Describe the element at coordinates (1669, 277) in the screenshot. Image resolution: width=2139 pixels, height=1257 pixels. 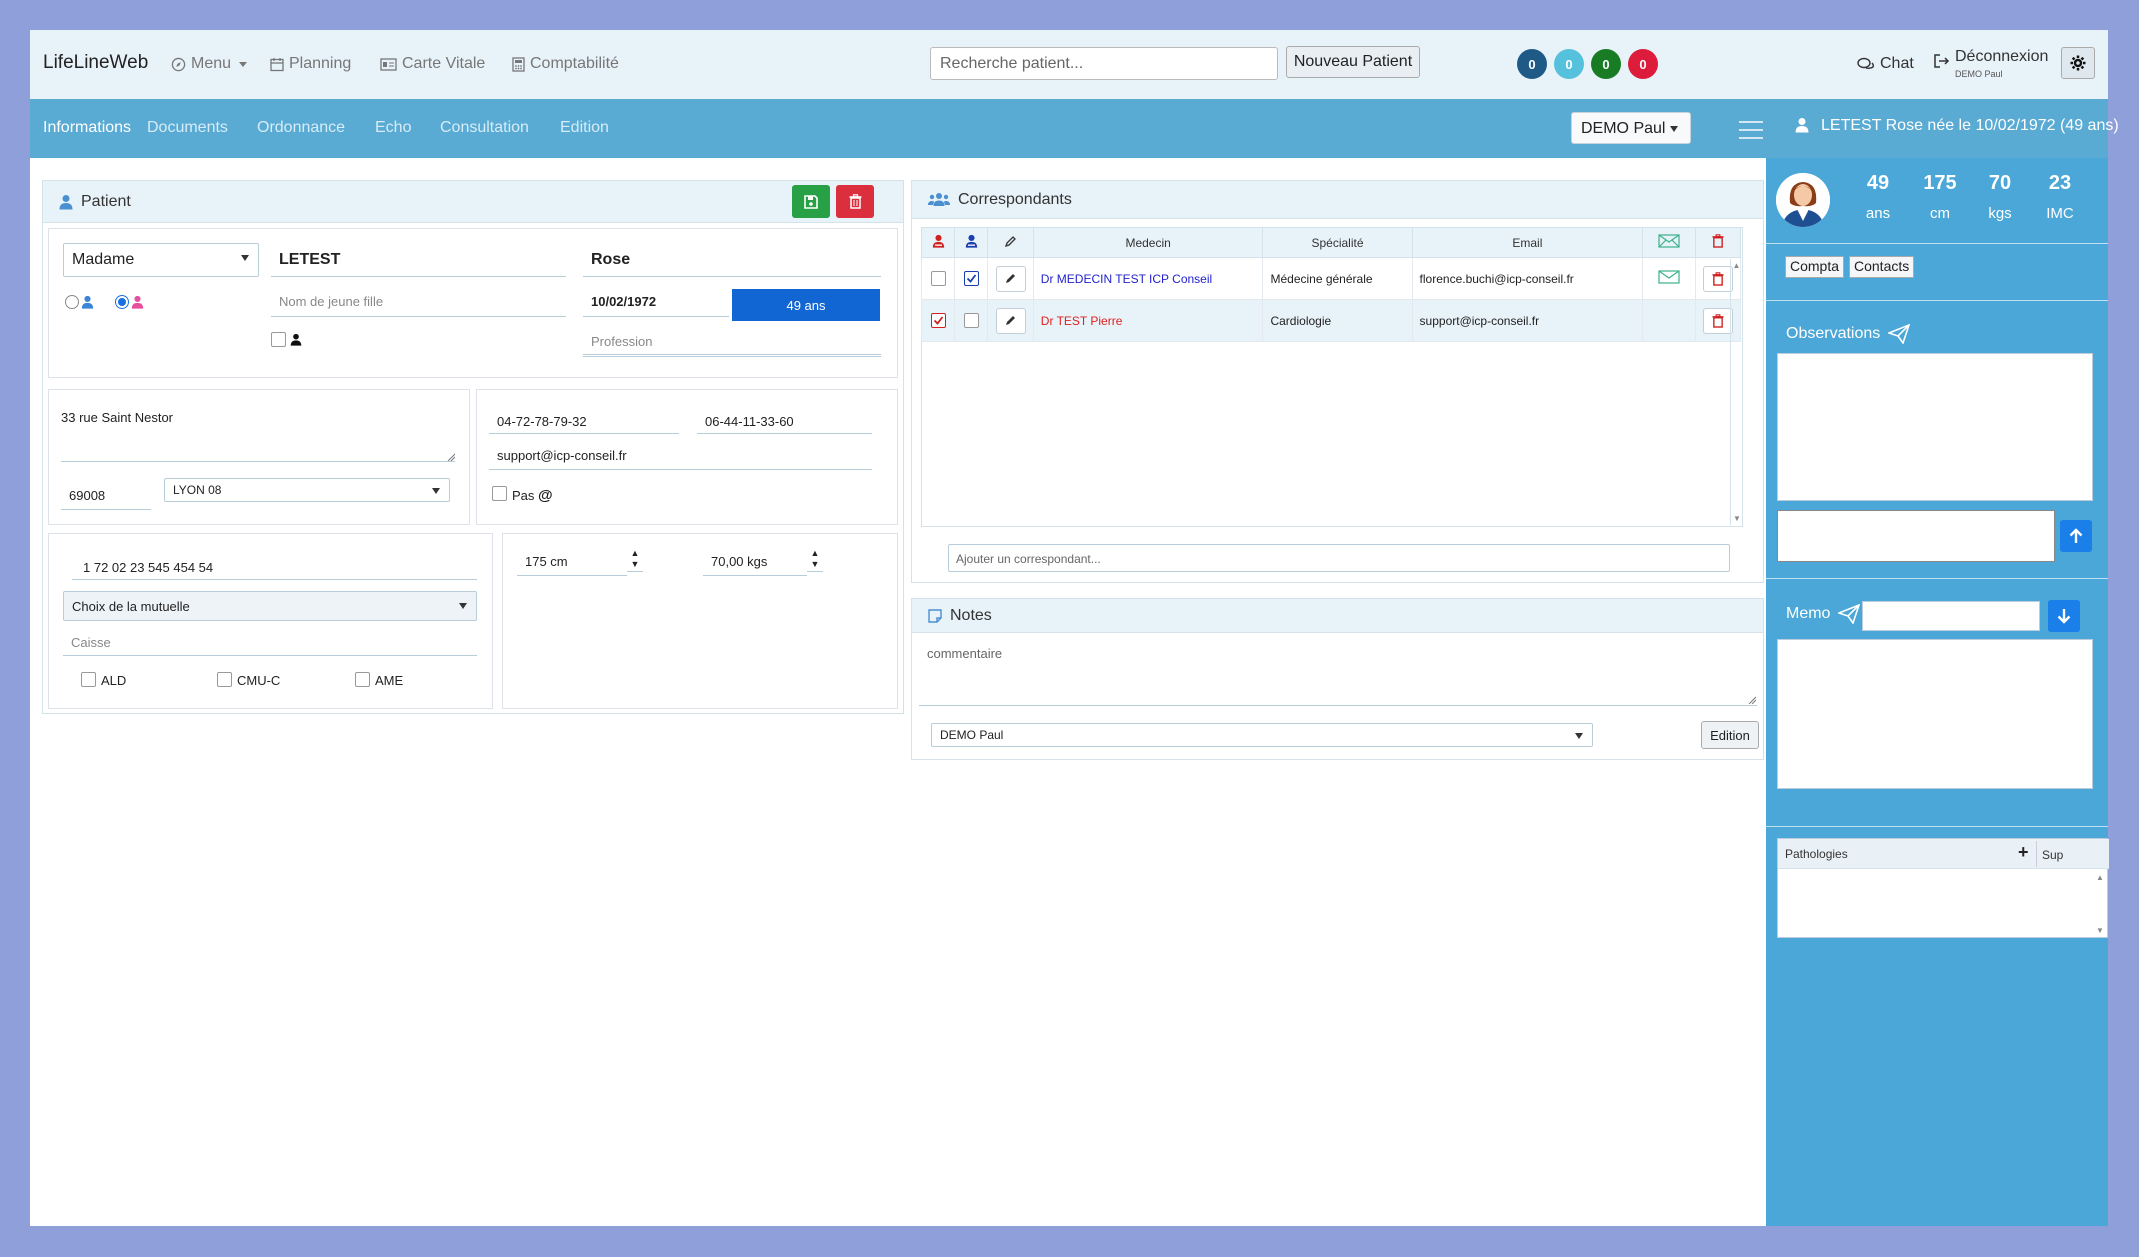
I see `send-mail-icon` at that location.